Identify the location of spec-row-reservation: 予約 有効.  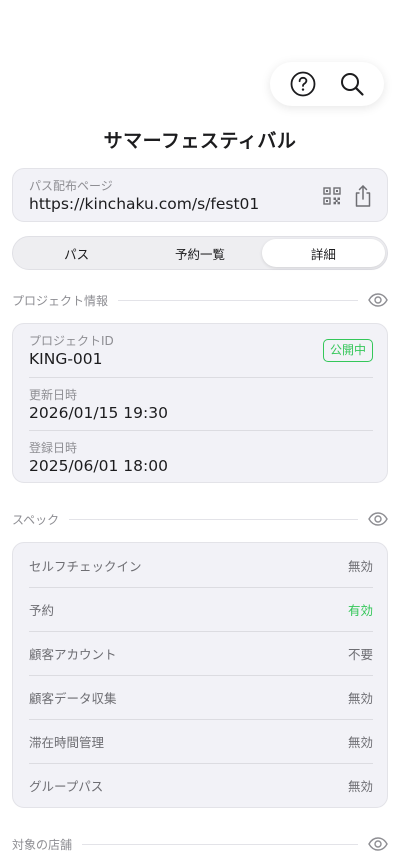
(201, 609).